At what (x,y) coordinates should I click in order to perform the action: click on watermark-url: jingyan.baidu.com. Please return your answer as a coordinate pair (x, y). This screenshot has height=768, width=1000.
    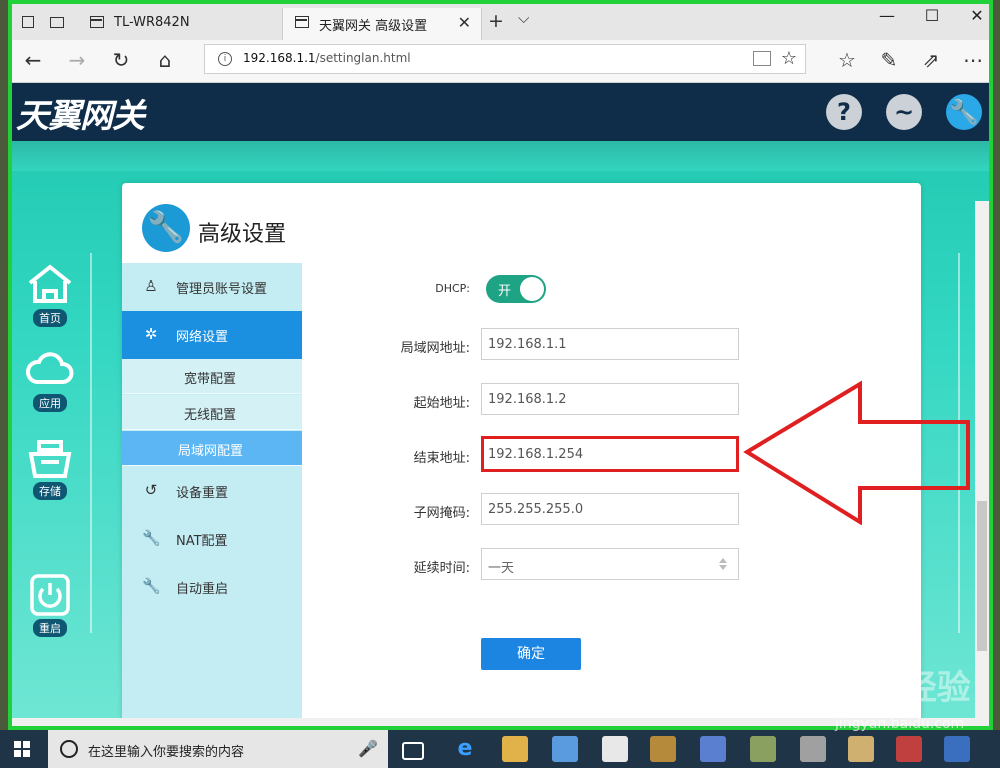
    Looking at the image, I should click on (900, 724).